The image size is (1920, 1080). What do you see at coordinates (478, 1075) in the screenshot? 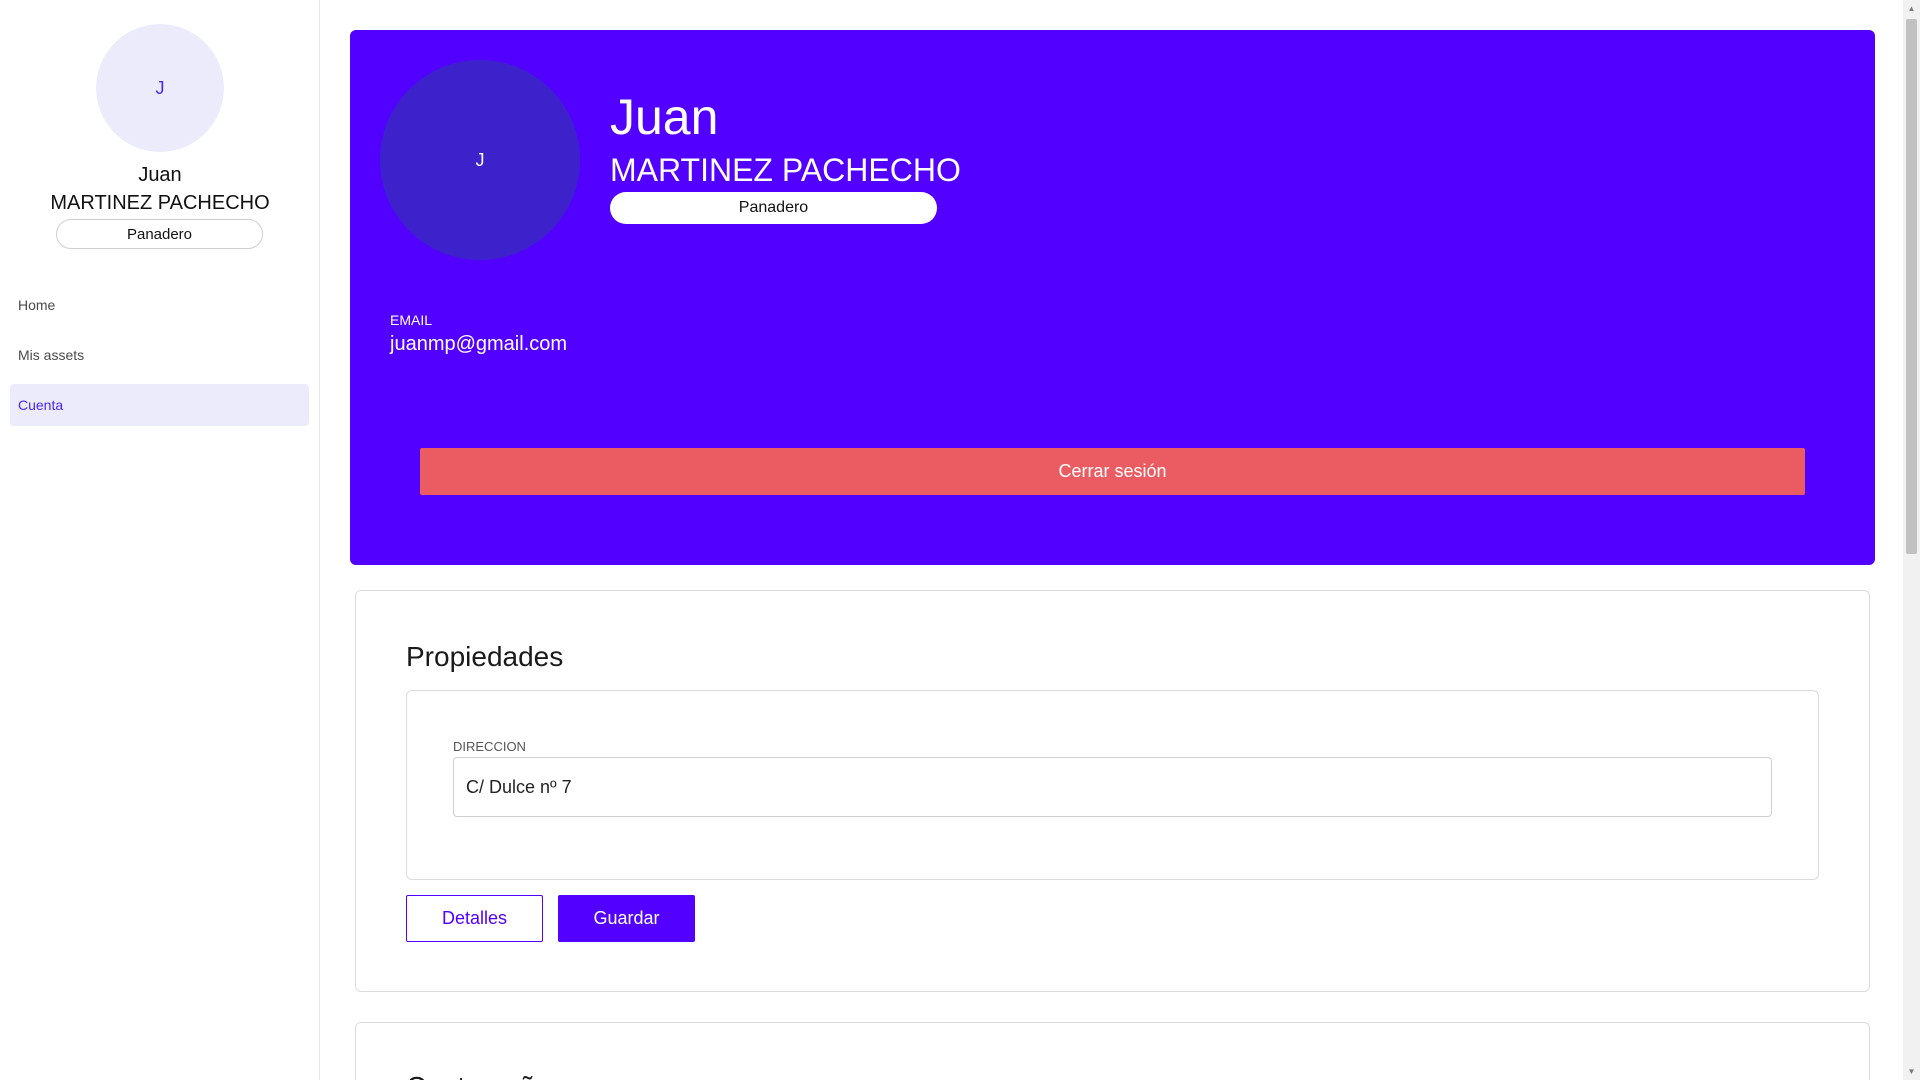
I see `password-title: Contraseña` at bounding box center [478, 1075].